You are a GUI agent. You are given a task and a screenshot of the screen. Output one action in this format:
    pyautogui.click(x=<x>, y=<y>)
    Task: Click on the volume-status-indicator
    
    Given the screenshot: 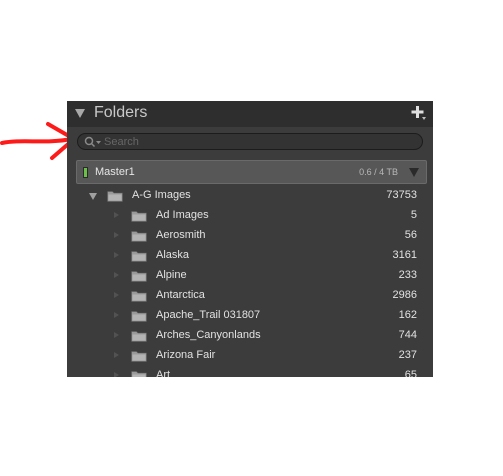 What is the action you would take?
    pyautogui.click(x=85, y=172)
    